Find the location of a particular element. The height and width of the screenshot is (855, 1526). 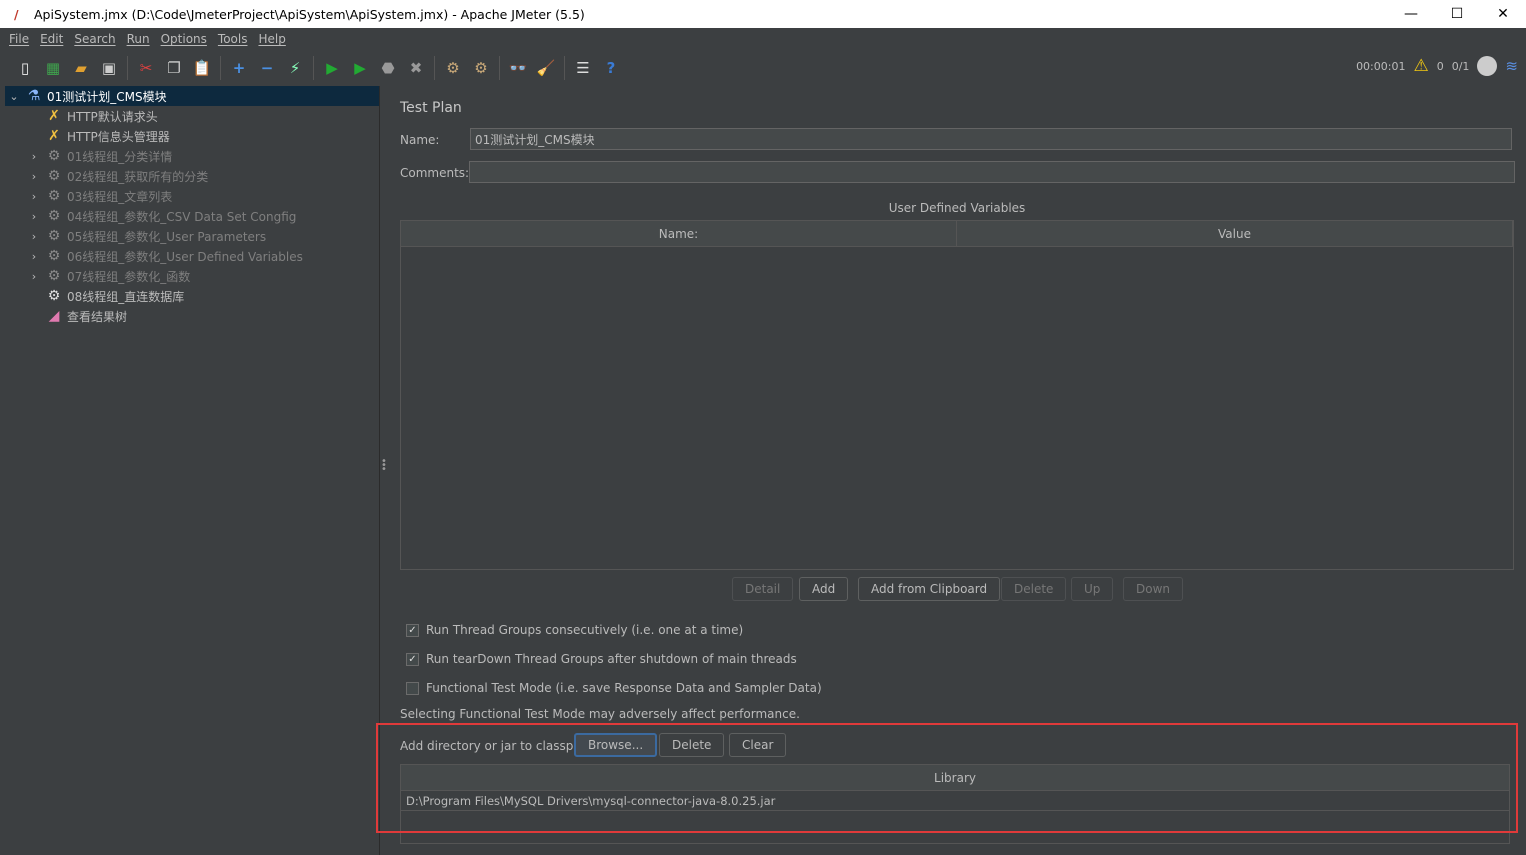

toggle-icon: ⚡ is located at coordinates (295, 68).